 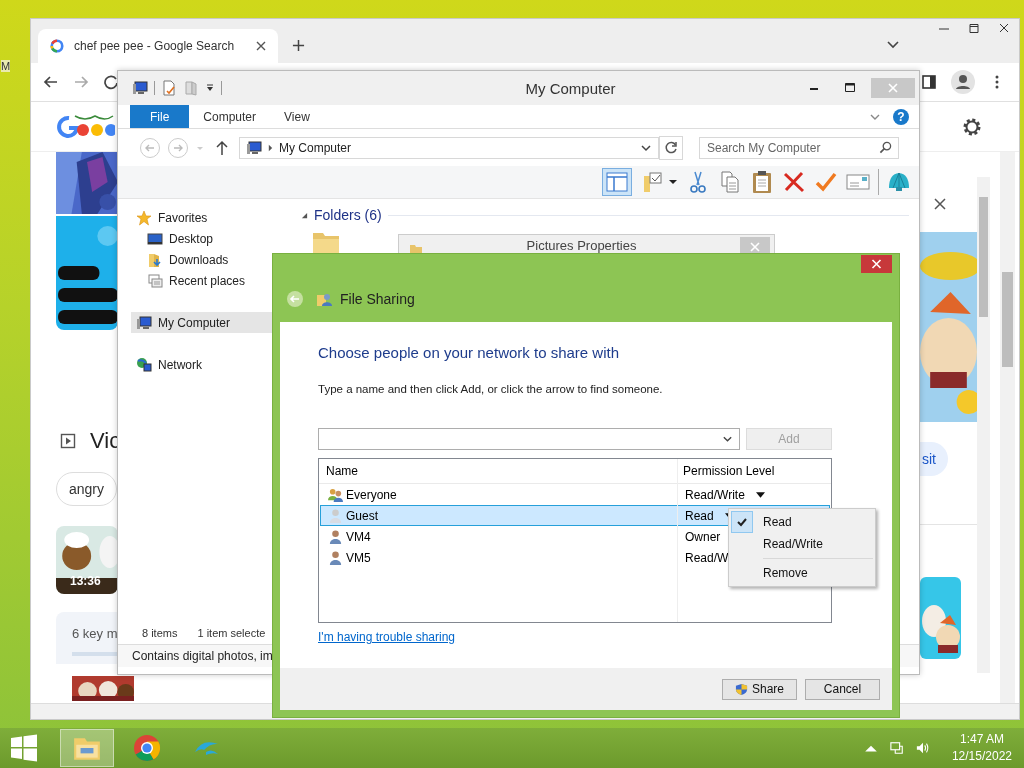 I want to click on help-button: ?, so click(x=901, y=116).